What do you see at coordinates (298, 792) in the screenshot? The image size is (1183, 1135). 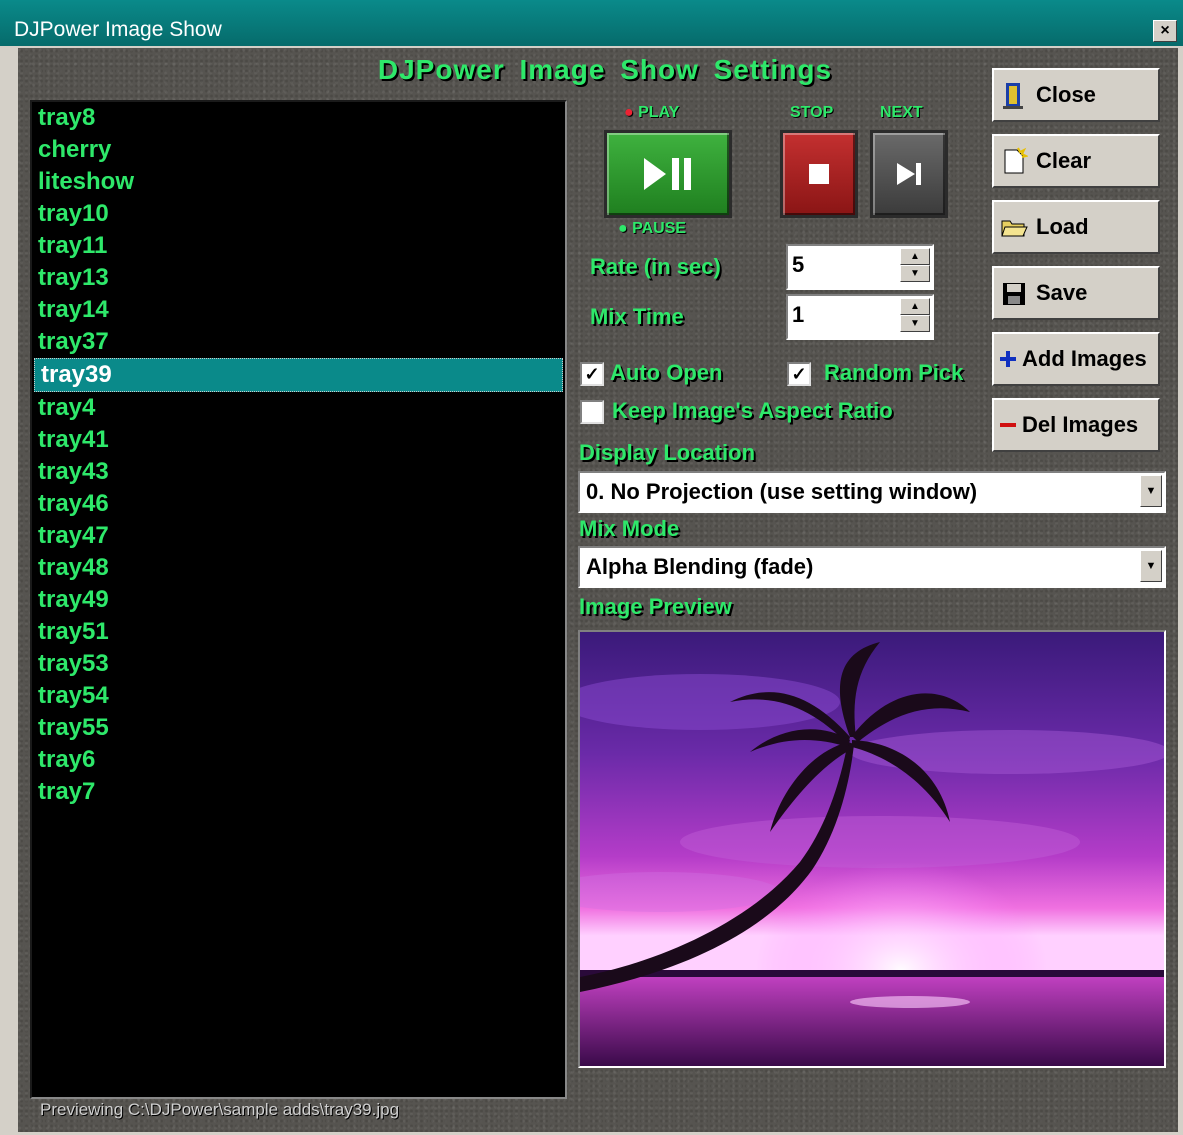 I see `list-item: tray7` at bounding box center [298, 792].